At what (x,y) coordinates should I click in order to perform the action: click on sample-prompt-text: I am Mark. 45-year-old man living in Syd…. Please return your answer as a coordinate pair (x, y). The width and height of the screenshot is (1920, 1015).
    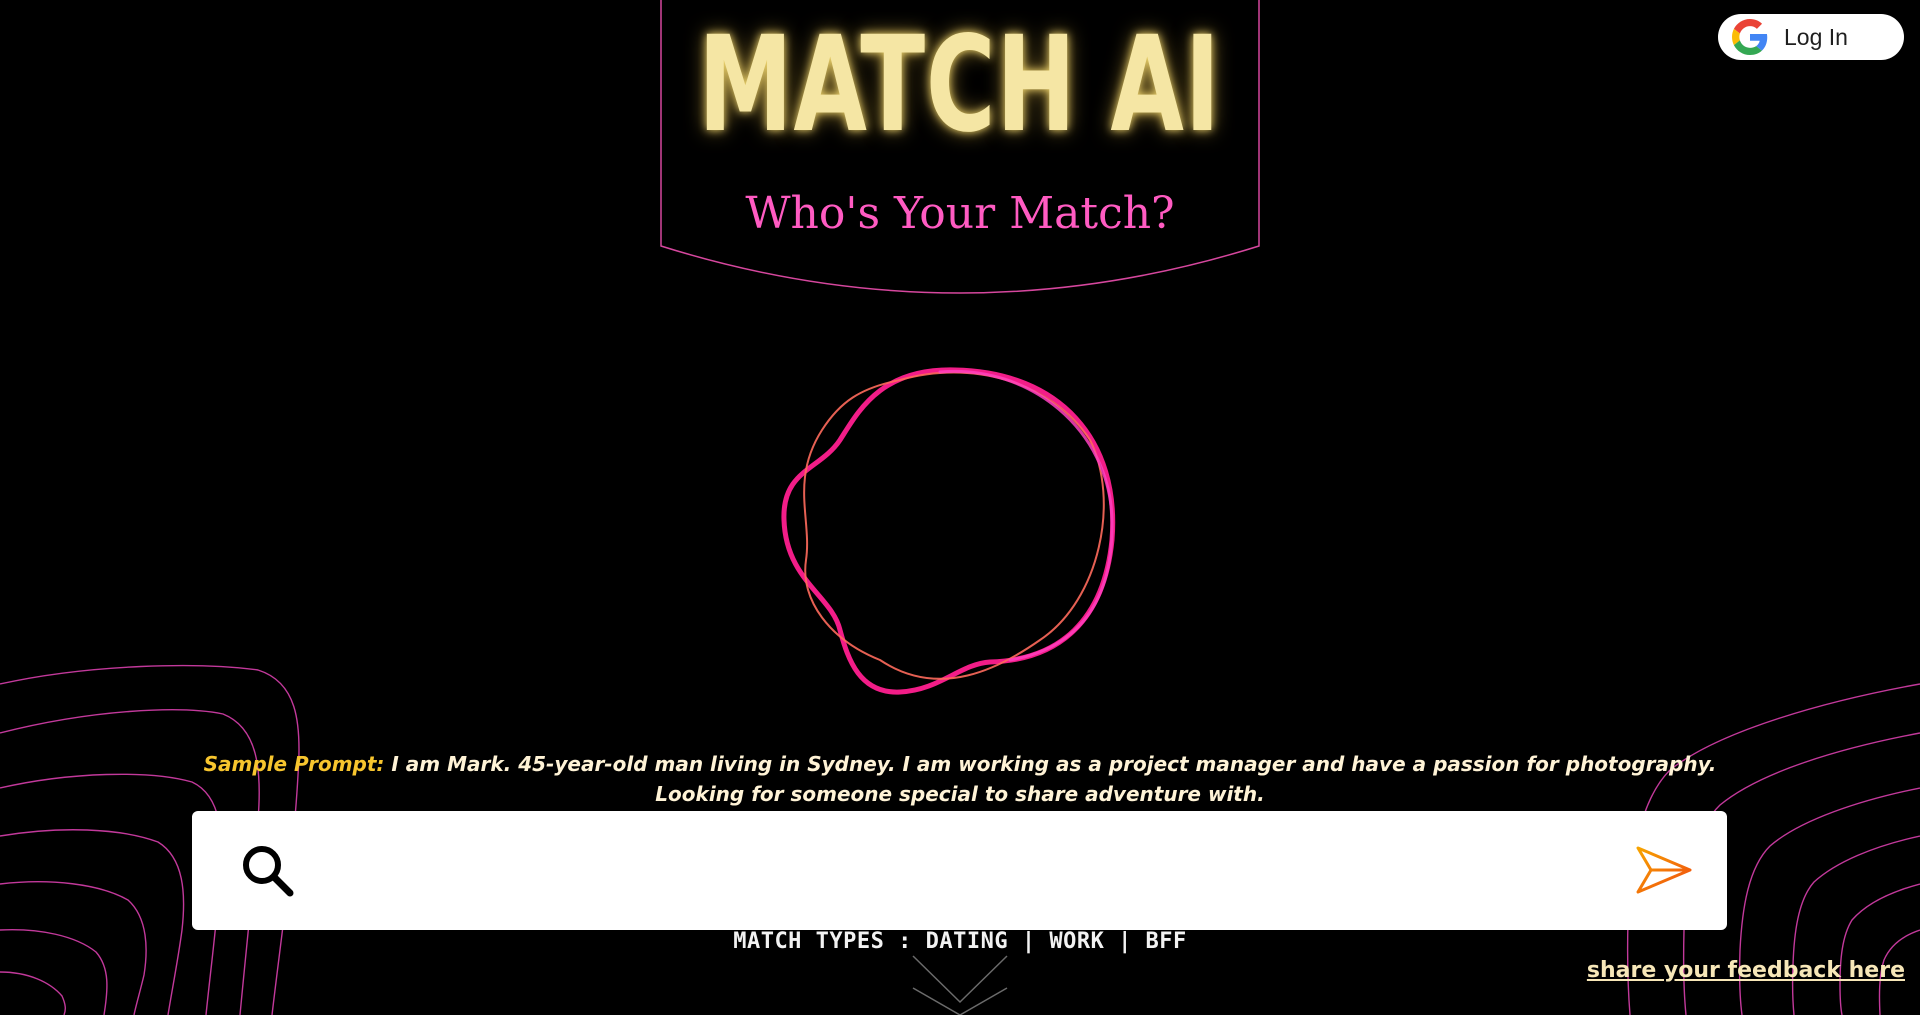
    Looking at the image, I should click on (1050, 779).